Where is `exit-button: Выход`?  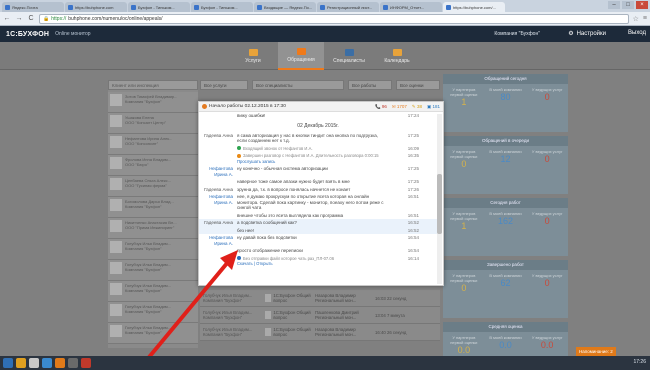
exit-button: Выход is located at coordinates (637, 33).